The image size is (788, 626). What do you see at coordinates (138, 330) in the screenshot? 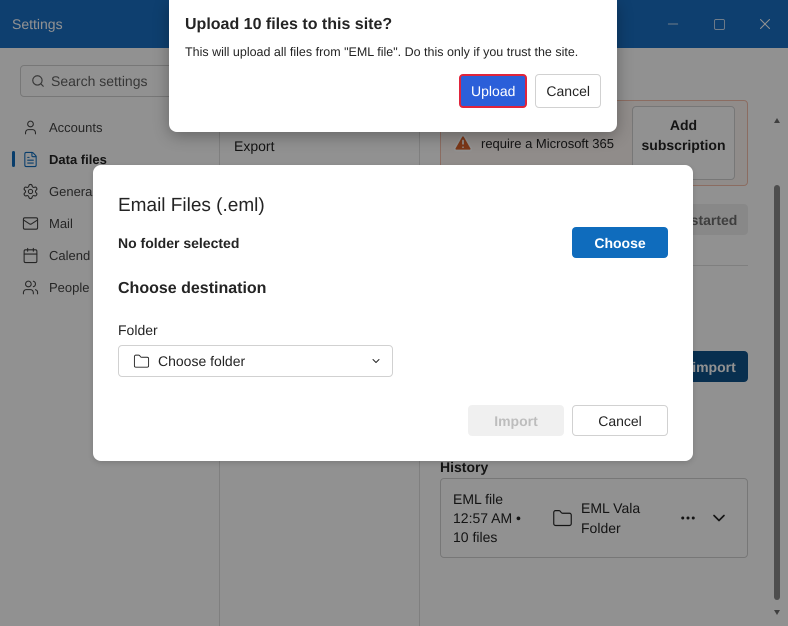
I see `folder-label: Folder` at bounding box center [138, 330].